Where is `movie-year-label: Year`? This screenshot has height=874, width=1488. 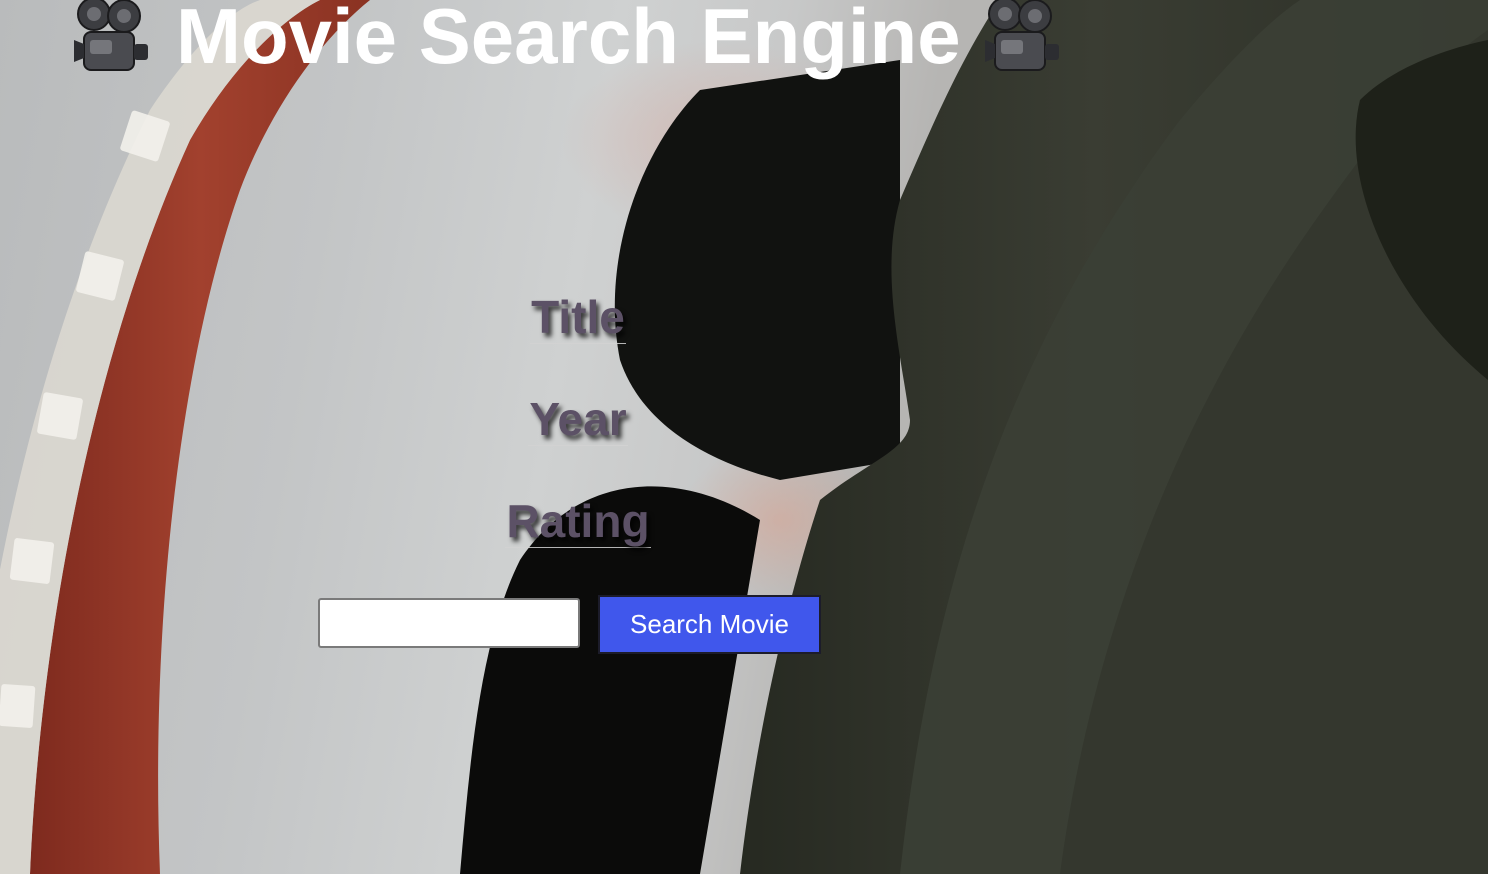 movie-year-label: Year is located at coordinates (578, 419).